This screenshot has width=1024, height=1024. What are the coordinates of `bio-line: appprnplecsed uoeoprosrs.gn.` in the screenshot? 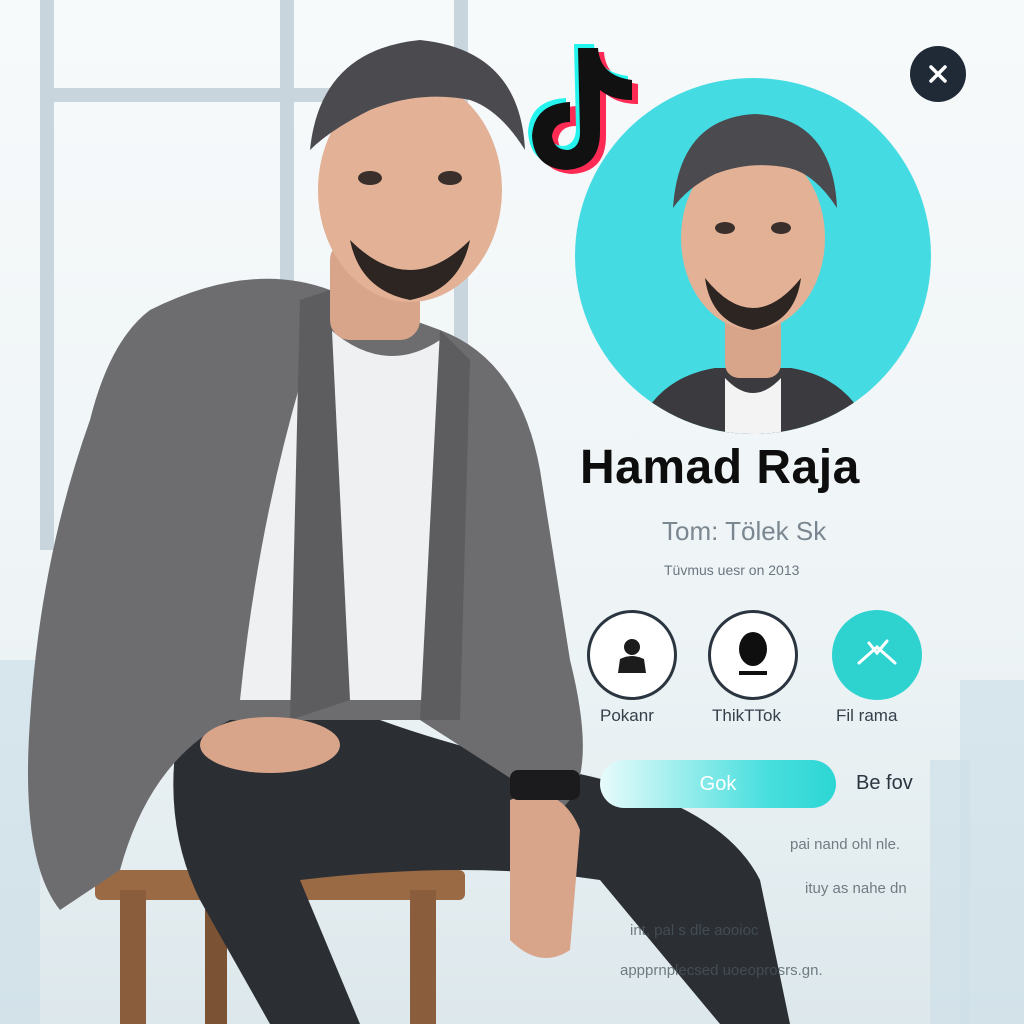 It's located at (721, 970).